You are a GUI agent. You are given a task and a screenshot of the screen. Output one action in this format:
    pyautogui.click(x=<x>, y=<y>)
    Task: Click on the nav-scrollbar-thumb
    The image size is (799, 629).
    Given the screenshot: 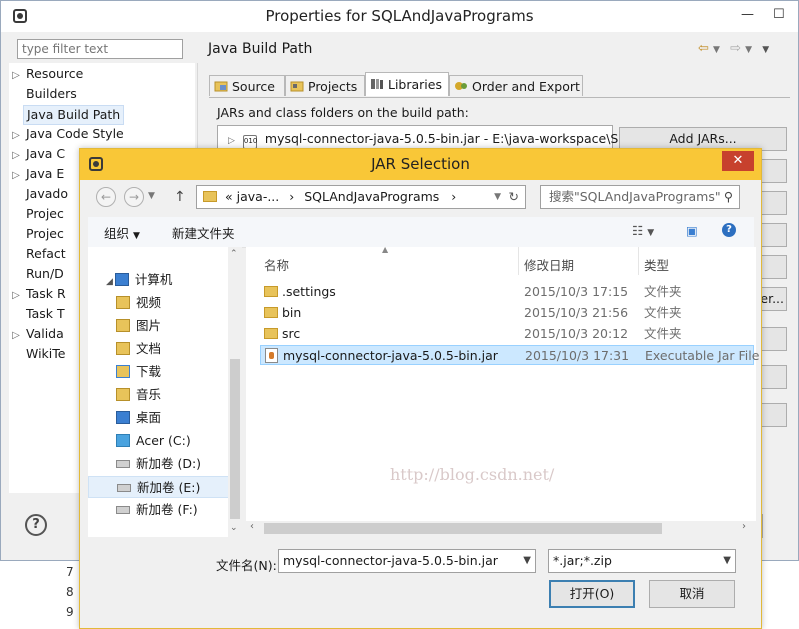 What is the action you would take?
    pyautogui.click(x=235, y=439)
    